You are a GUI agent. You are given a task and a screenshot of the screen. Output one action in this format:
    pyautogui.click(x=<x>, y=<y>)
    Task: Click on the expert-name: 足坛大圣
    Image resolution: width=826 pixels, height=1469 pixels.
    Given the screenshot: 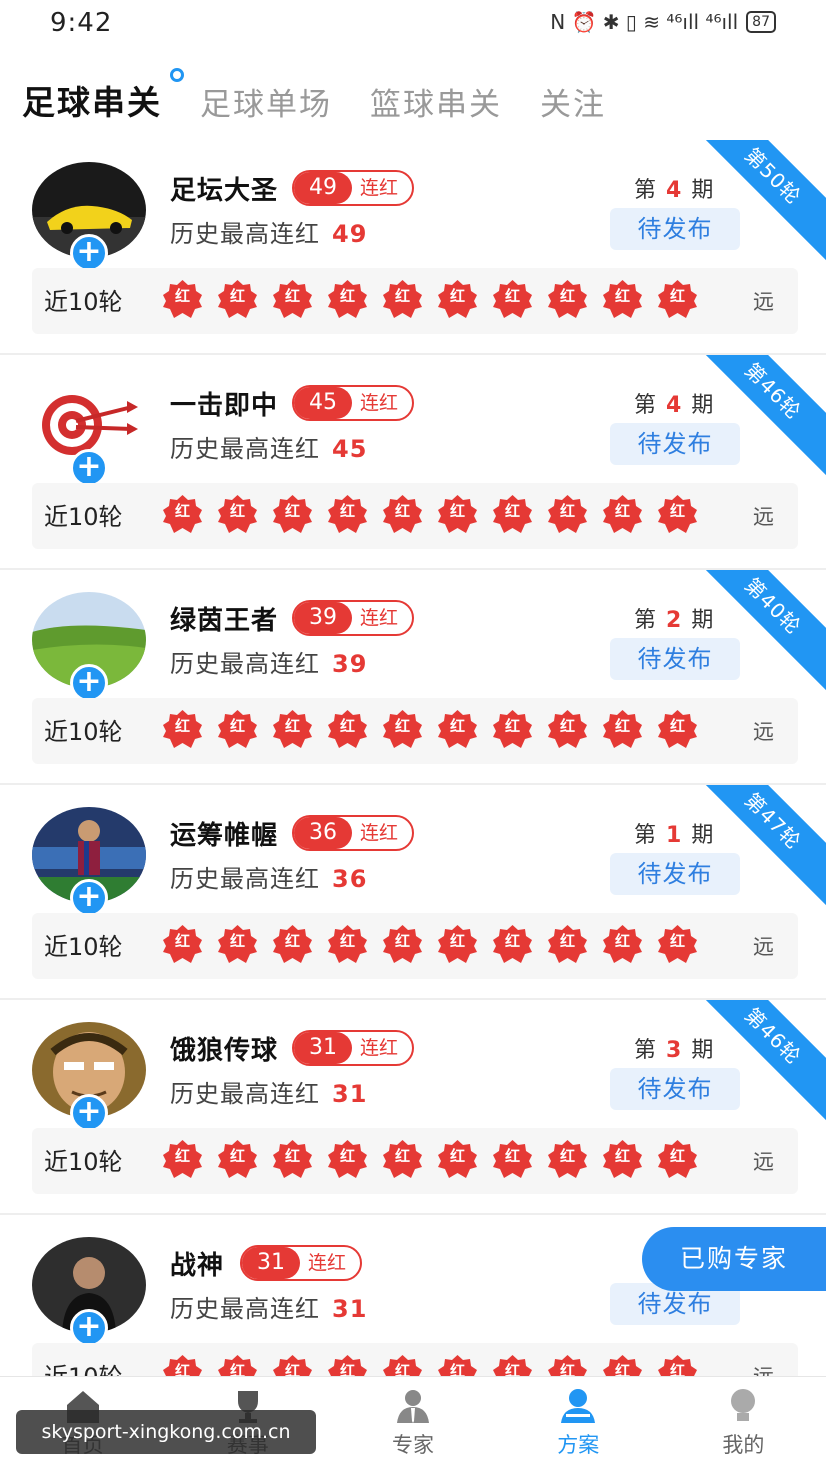 What is the action you would take?
    pyautogui.click(x=224, y=191)
    